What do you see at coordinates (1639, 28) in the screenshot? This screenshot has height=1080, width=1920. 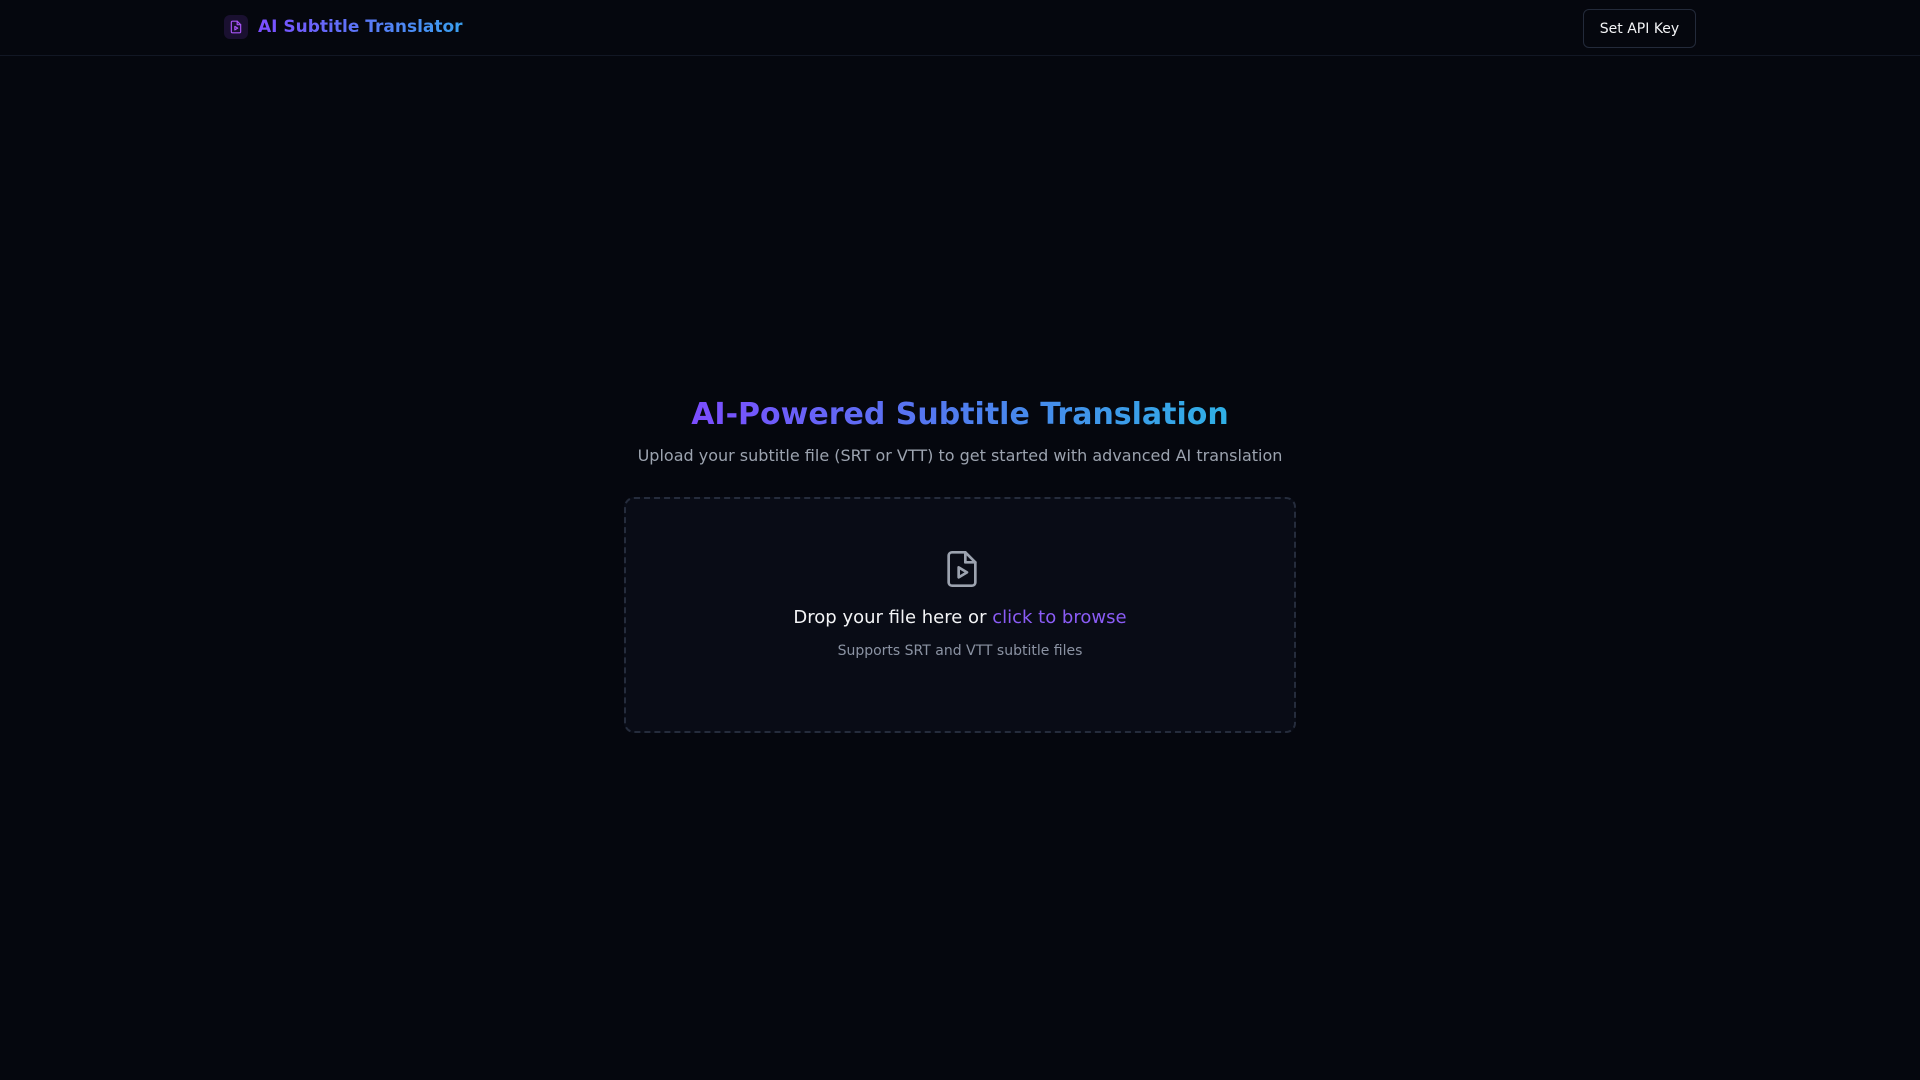 I see `set-api-key-button: Set API Key` at bounding box center [1639, 28].